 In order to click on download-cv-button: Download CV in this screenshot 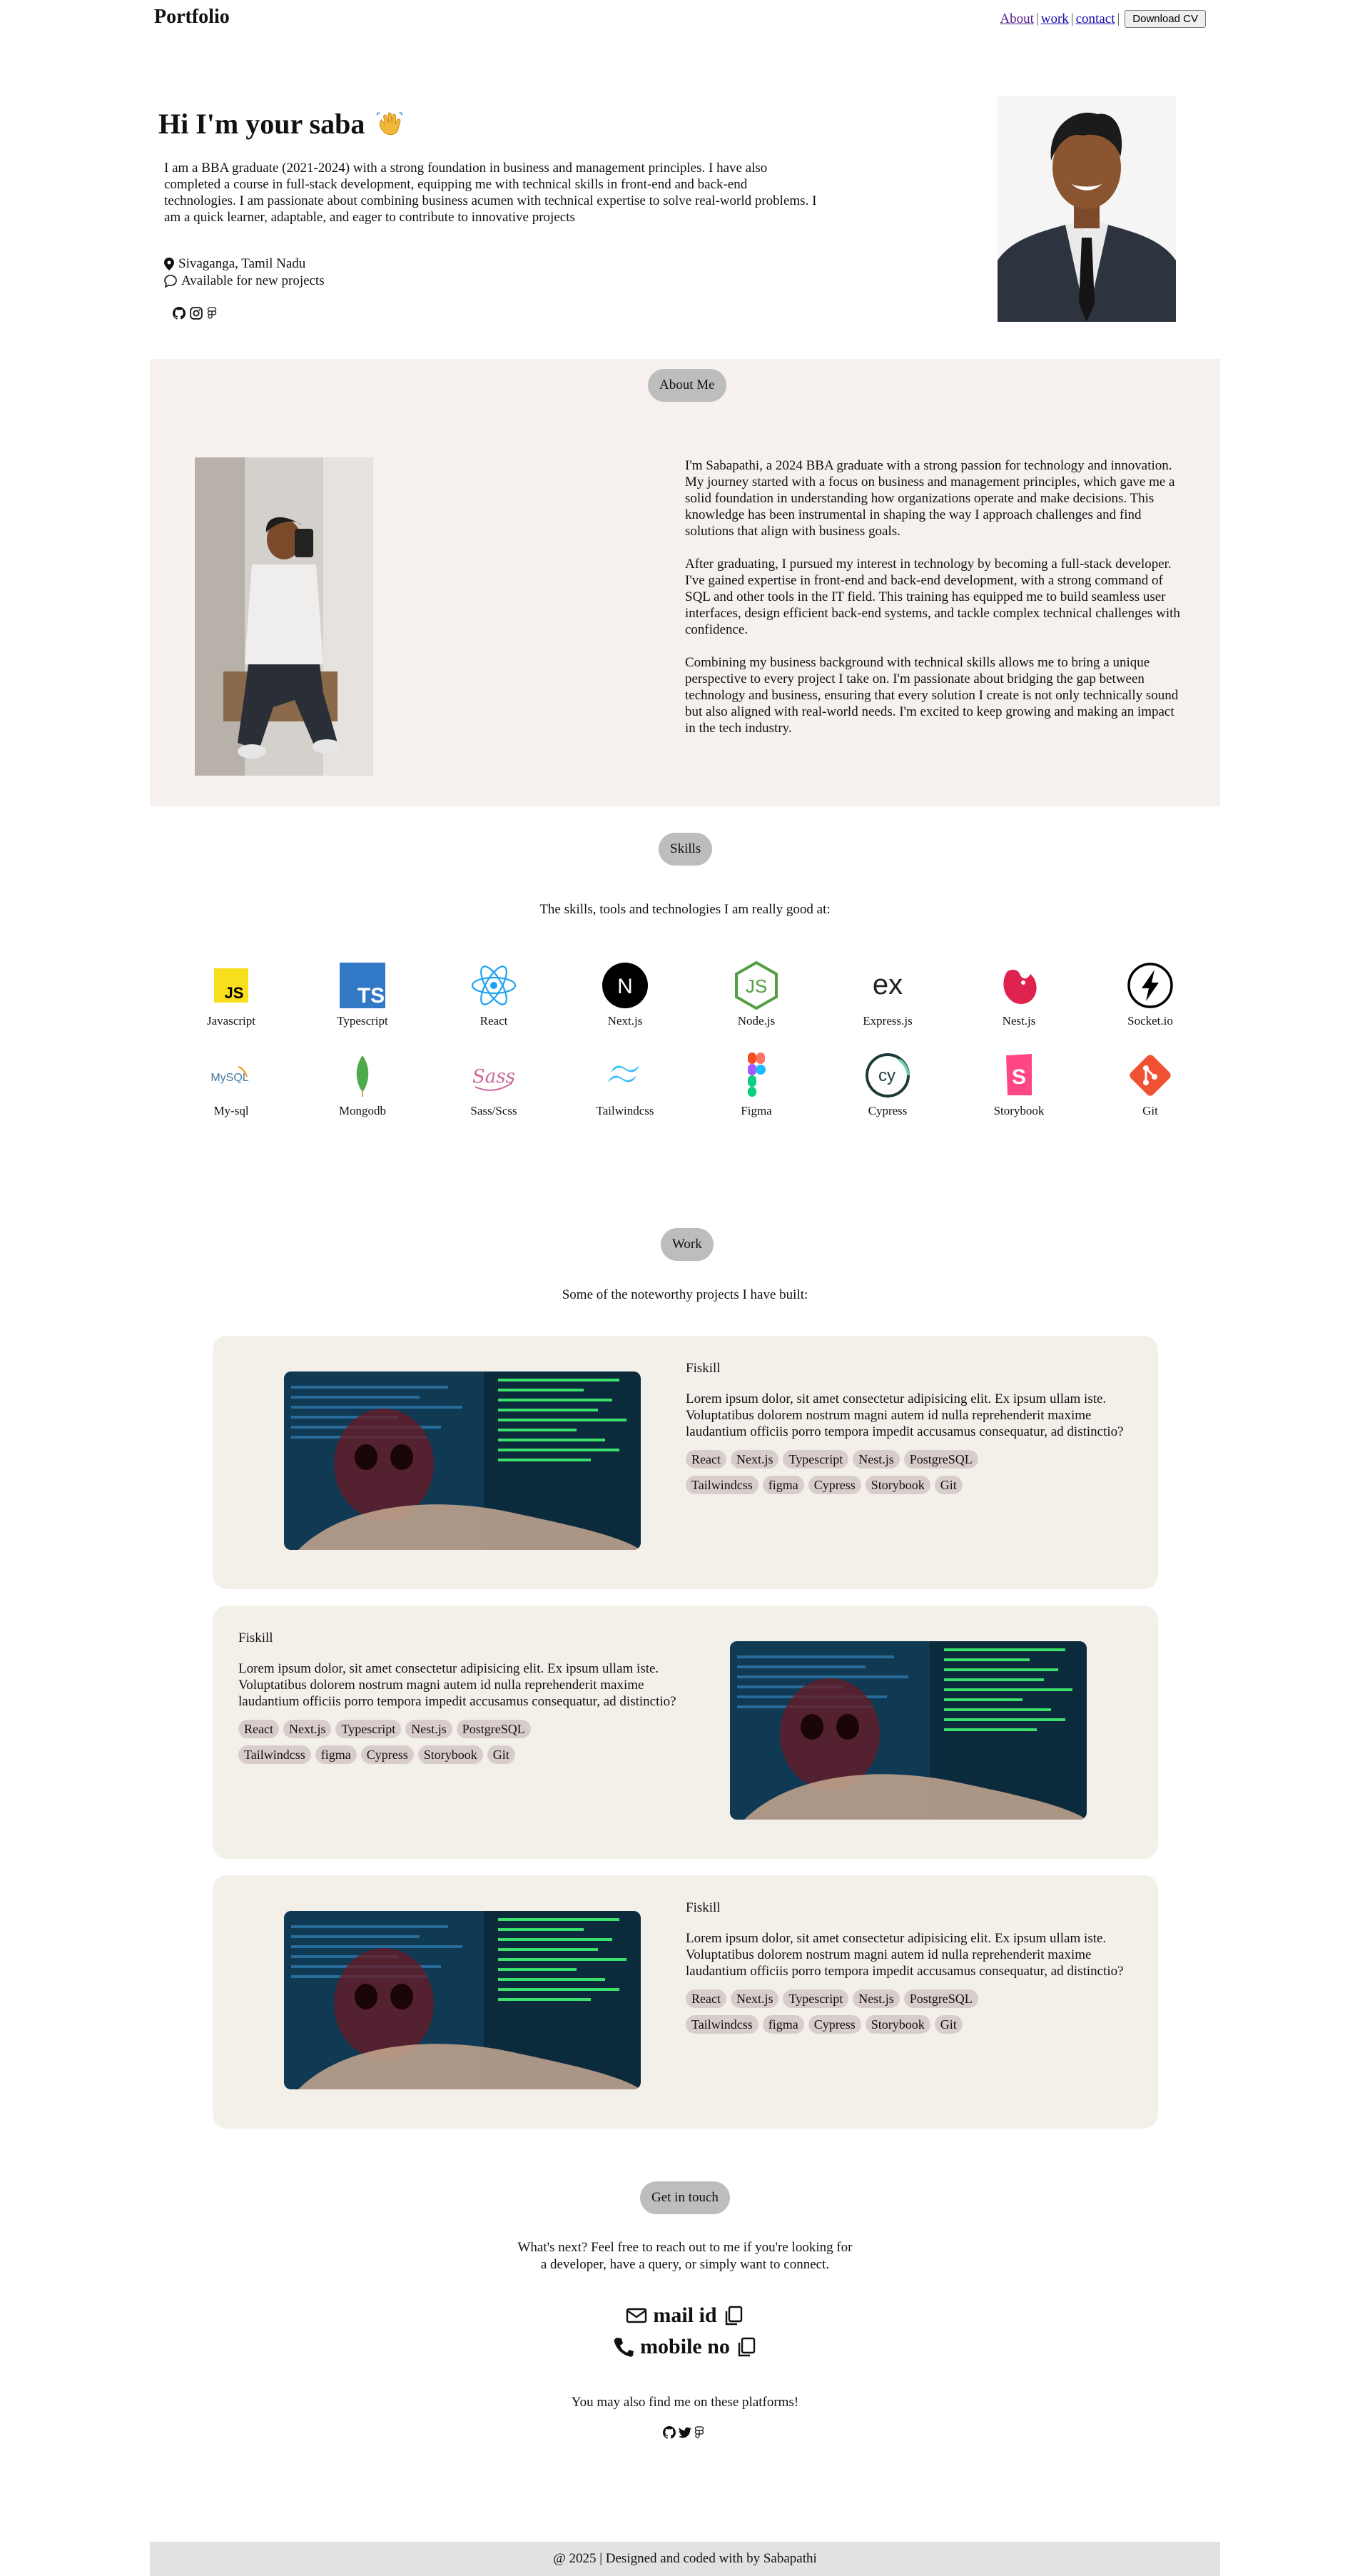, I will do `click(1165, 19)`.